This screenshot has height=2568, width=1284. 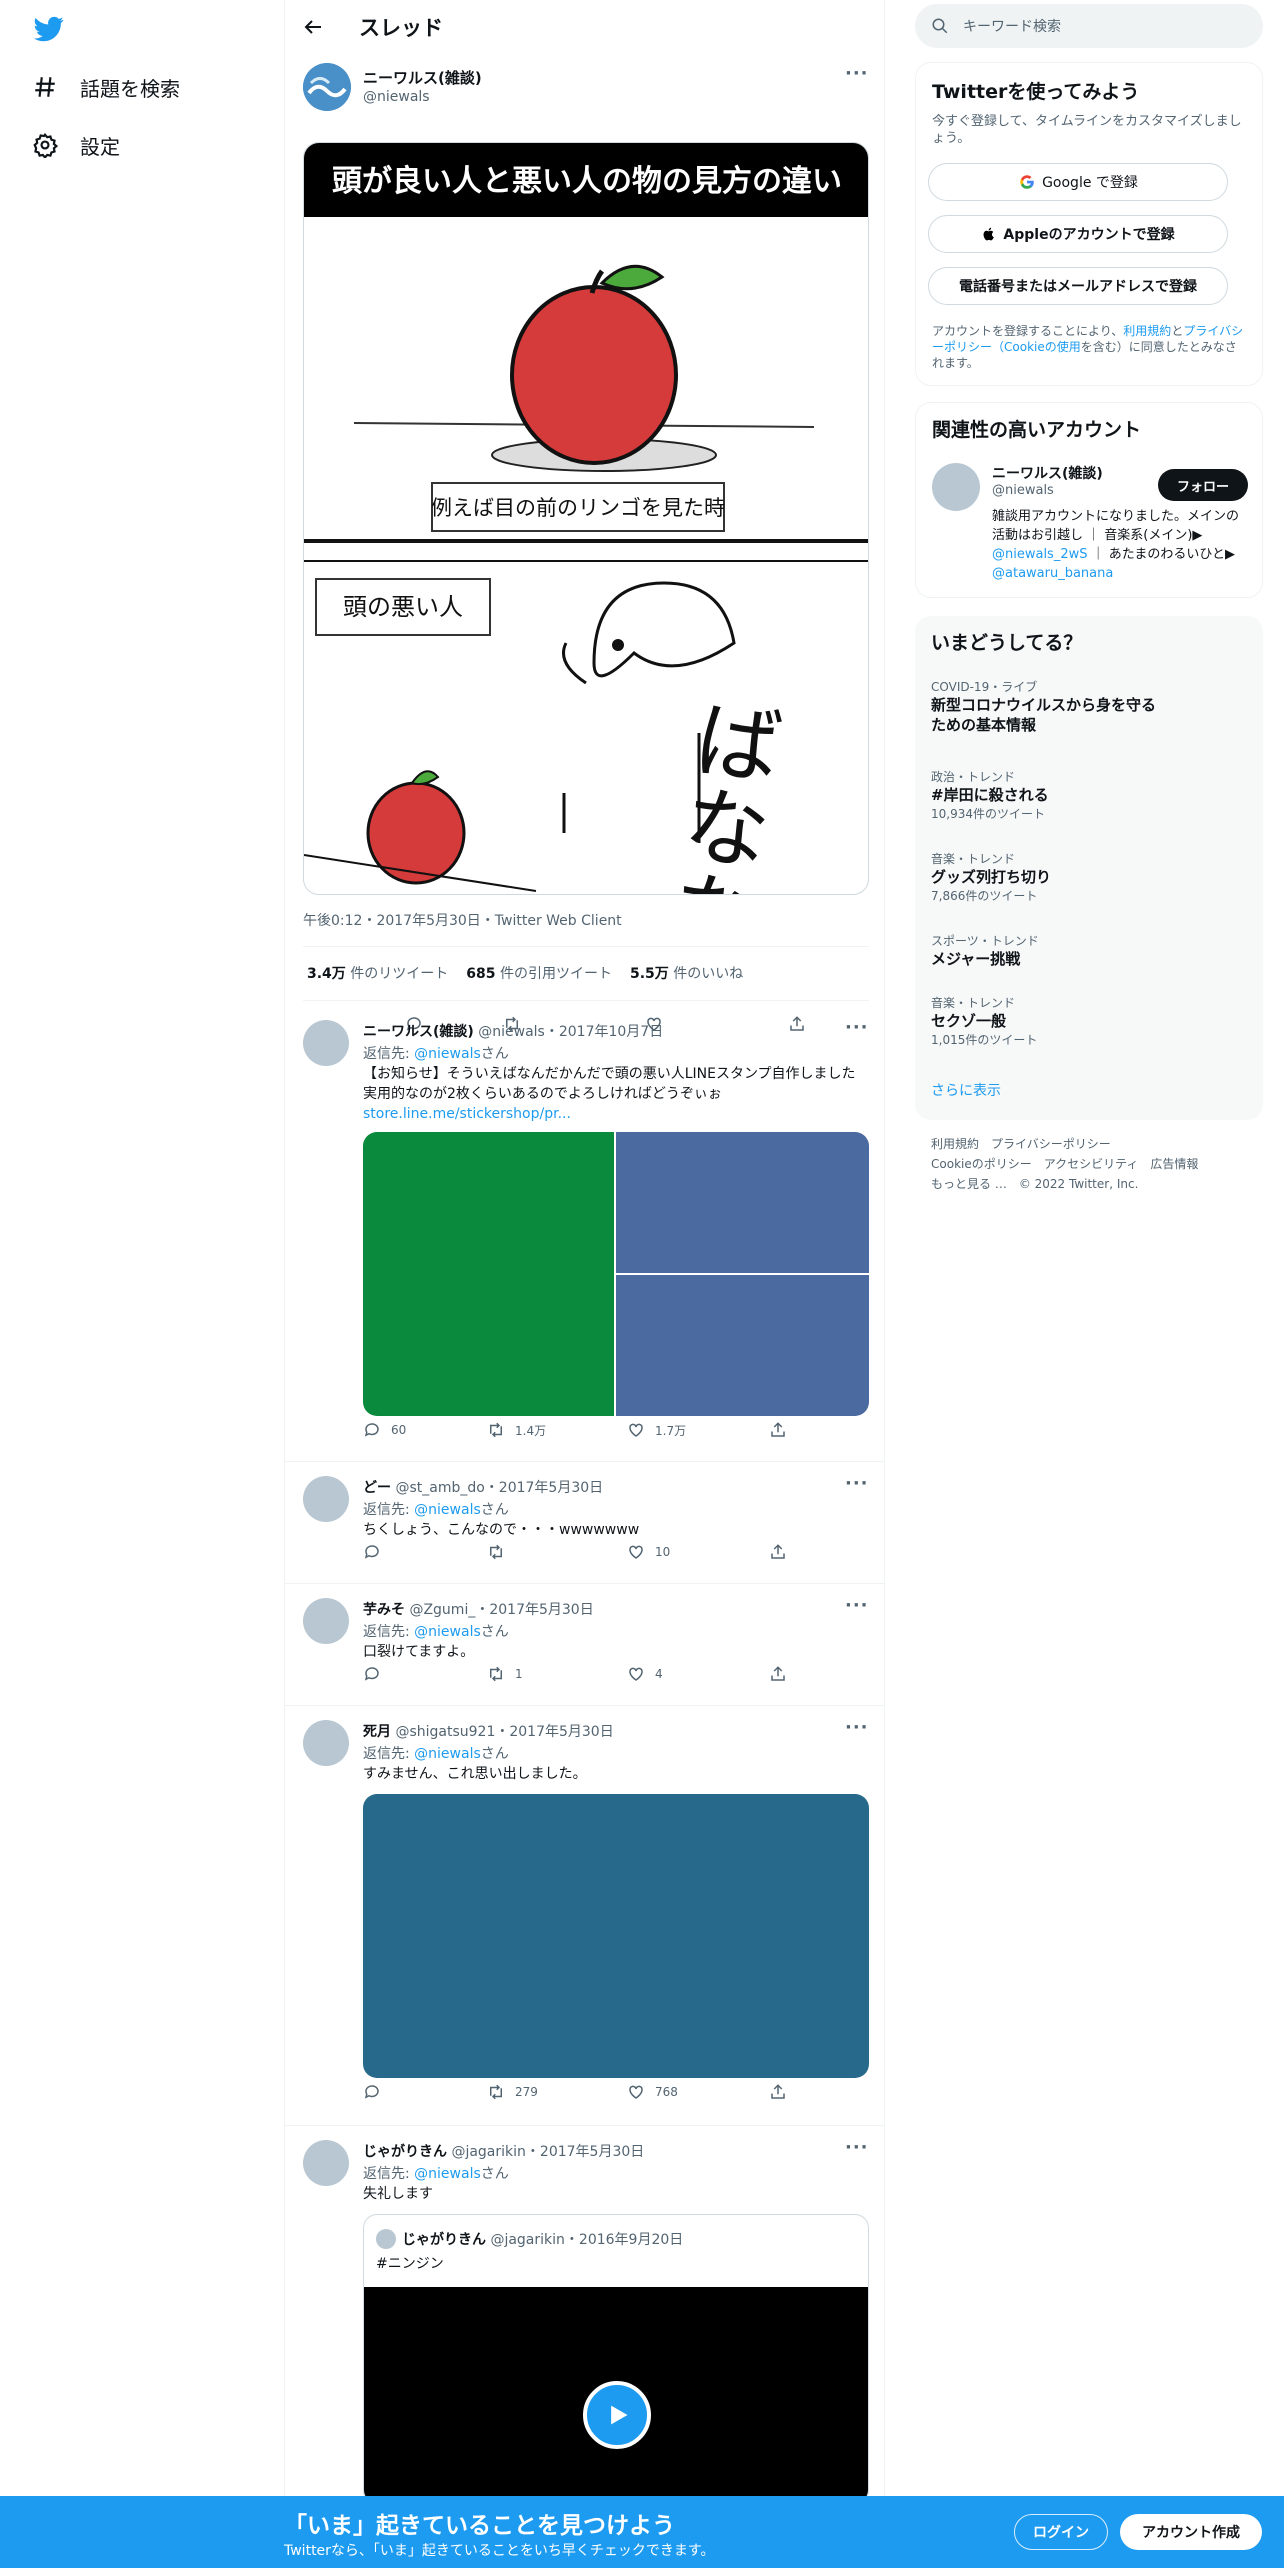 I want to click on main-tweet-author-handle: @niewals, so click(x=396, y=97).